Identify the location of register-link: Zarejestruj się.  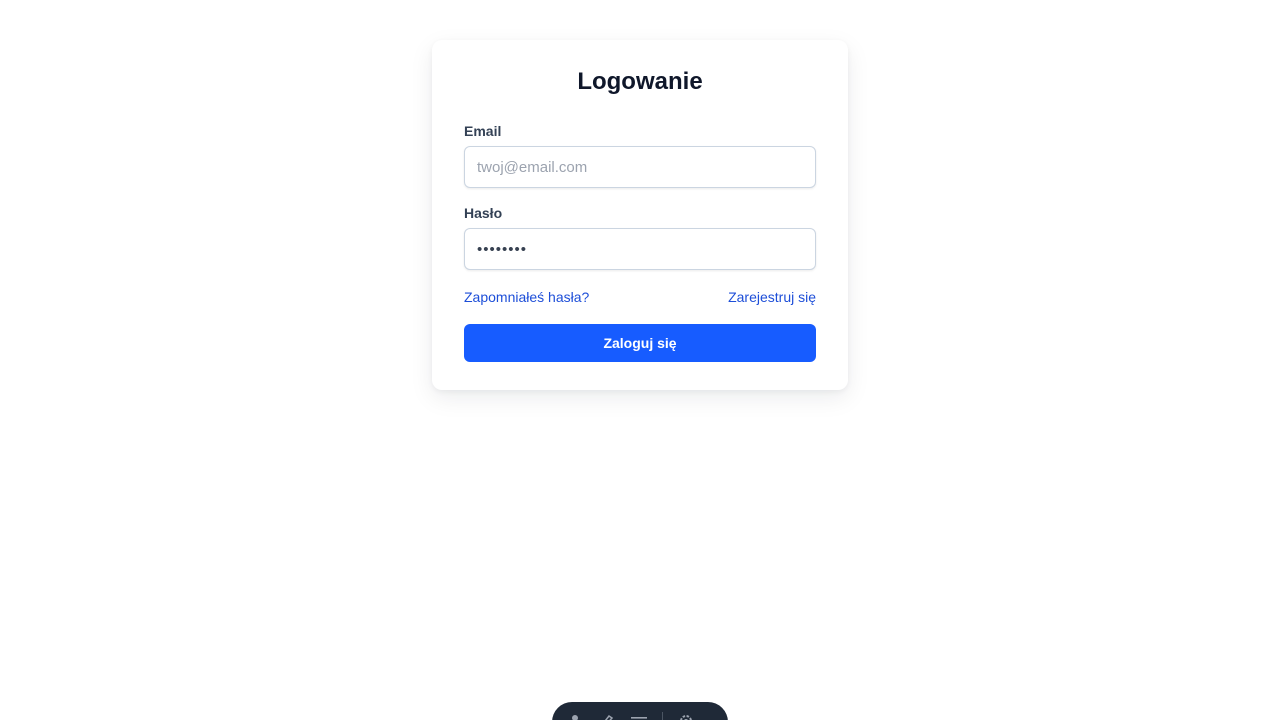
(772, 297).